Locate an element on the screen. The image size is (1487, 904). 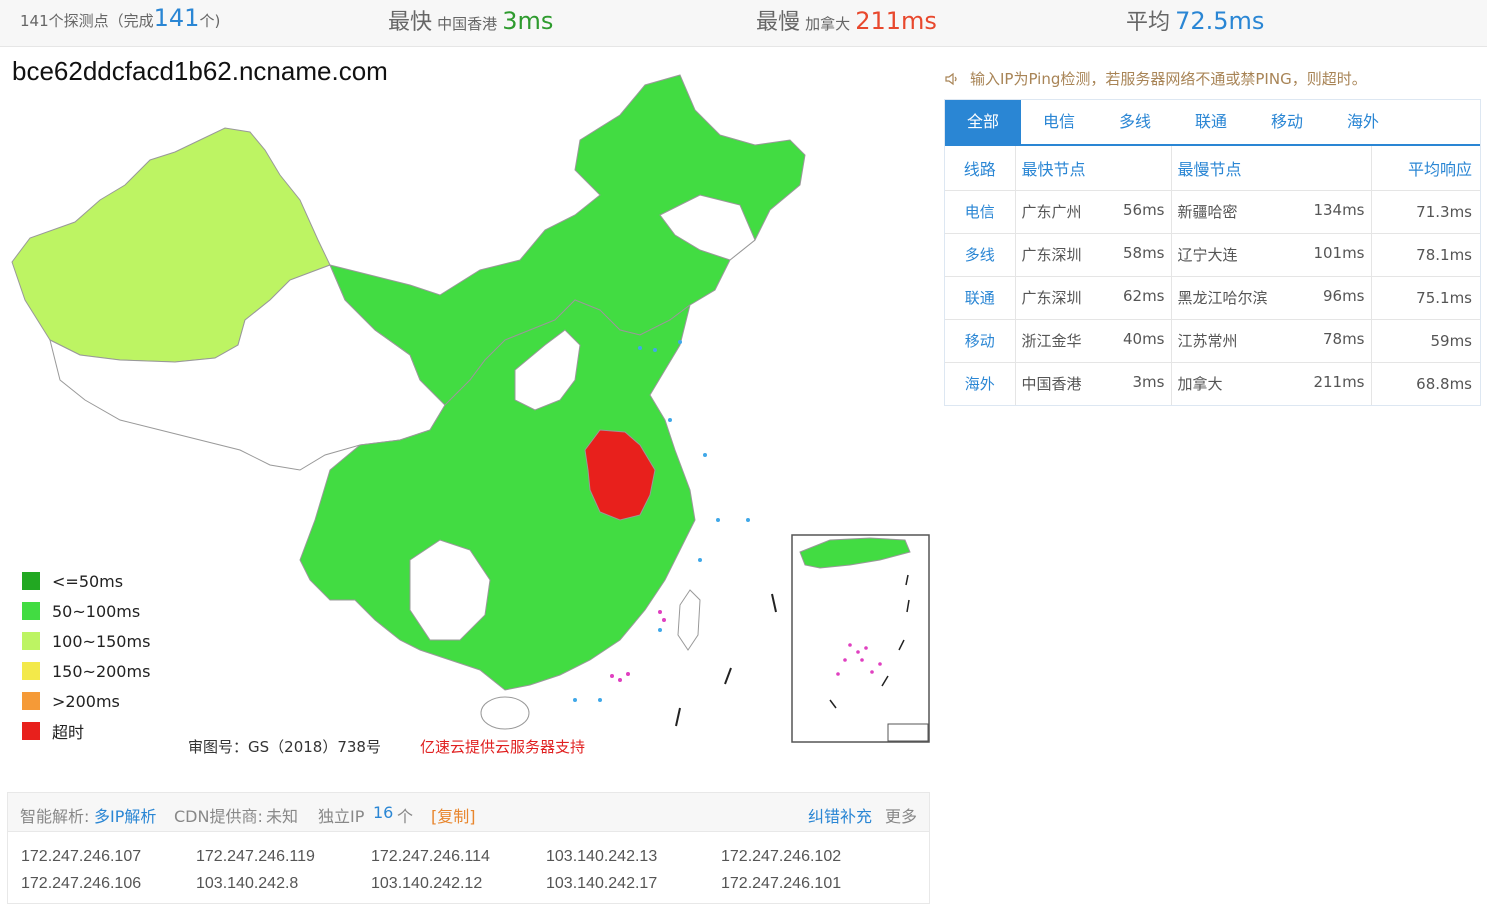
table-row: 电信 广东广州 56ms 新疆哈密 134ms 71.3ms is located at coordinates (1212, 212).